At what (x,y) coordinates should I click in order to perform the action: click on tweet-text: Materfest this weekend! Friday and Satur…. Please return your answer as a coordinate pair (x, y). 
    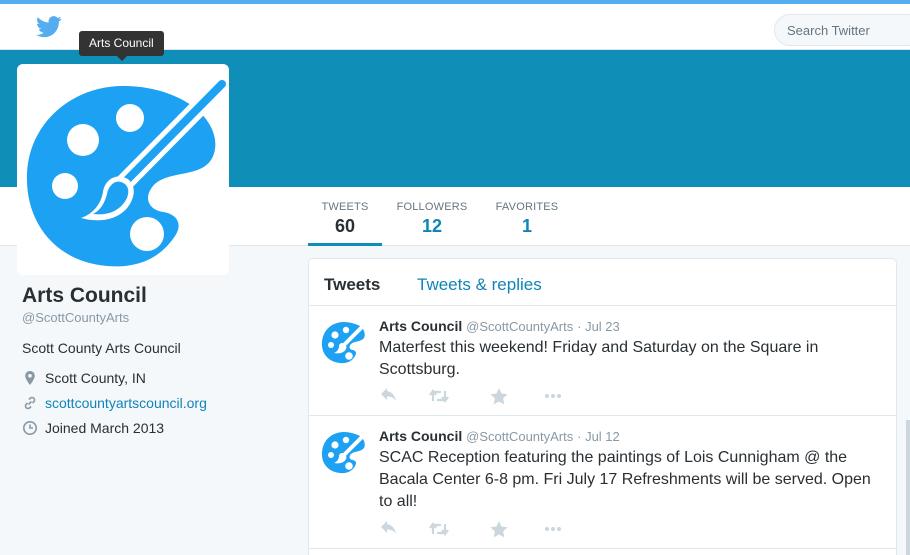
    Looking at the image, I should click on (599, 358).